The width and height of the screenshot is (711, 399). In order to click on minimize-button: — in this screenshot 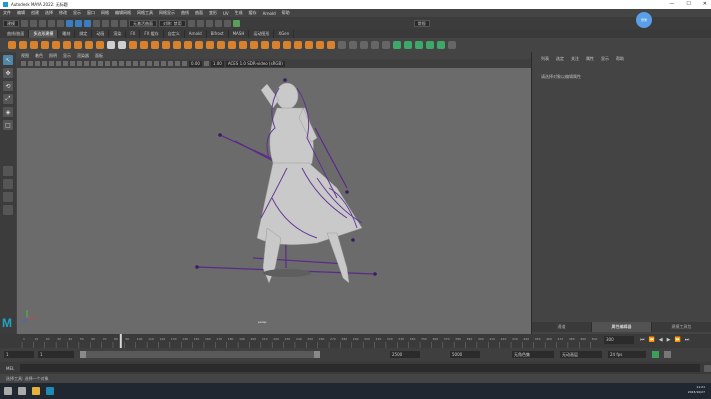, I will do `click(671, 4)`.